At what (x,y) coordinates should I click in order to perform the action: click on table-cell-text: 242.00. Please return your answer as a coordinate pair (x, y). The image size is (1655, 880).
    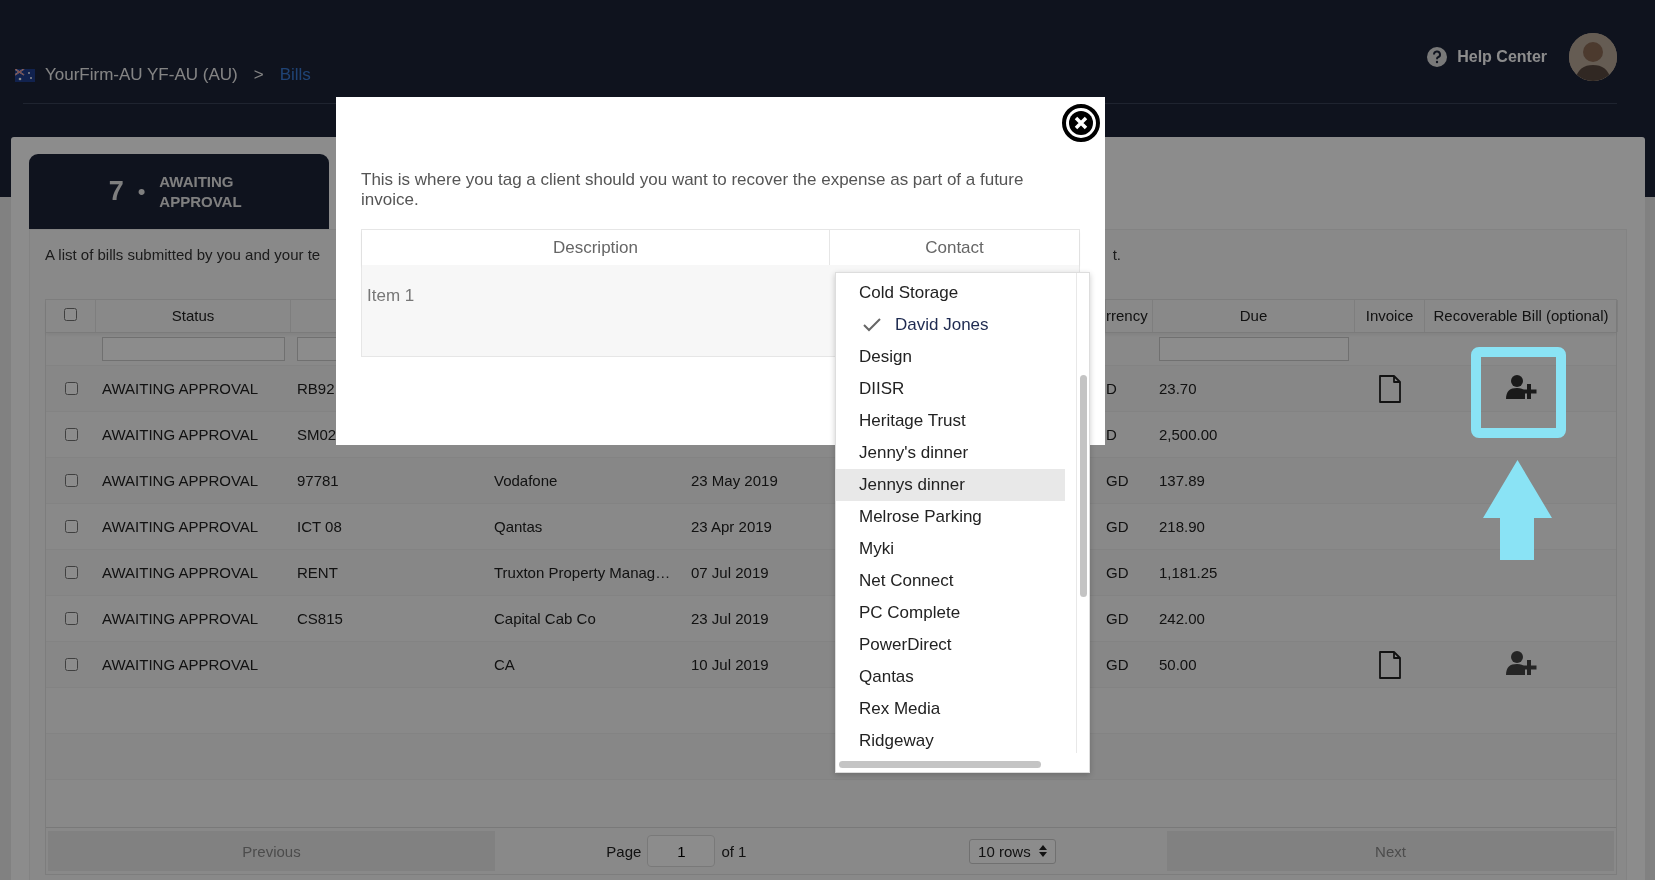
    Looking at the image, I should click on (1182, 618).